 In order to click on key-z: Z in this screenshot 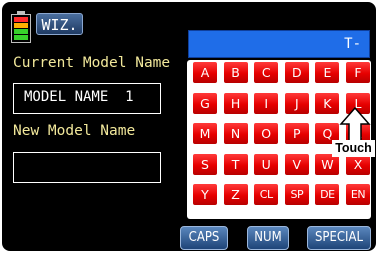, I will do `click(235, 195)`.